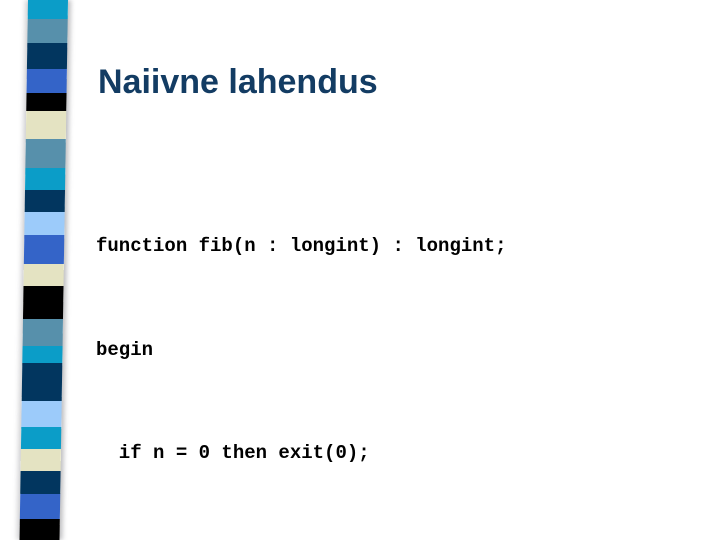 The height and width of the screenshot is (540, 720). I want to click on decorative-stripe-region, so click(45, 270).